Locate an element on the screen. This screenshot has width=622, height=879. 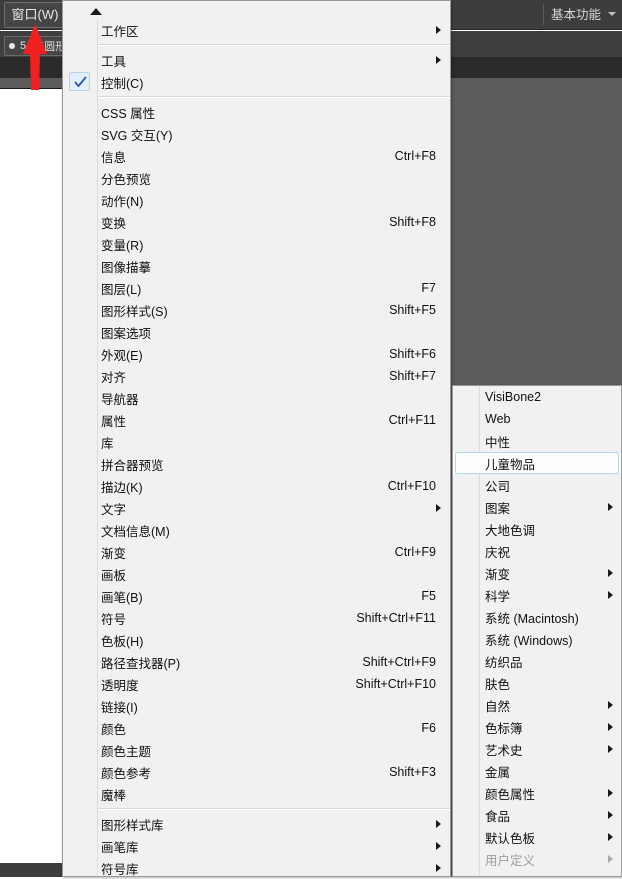
menu-item: 画板 is located at coordinates (256, 574).